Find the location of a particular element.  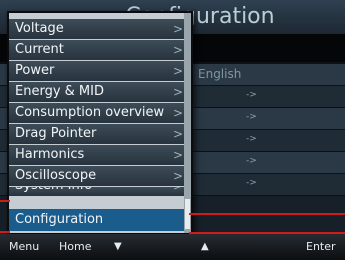

menu-item-consumption-overview: Consumption overview > is located at coordinates (96, 113).